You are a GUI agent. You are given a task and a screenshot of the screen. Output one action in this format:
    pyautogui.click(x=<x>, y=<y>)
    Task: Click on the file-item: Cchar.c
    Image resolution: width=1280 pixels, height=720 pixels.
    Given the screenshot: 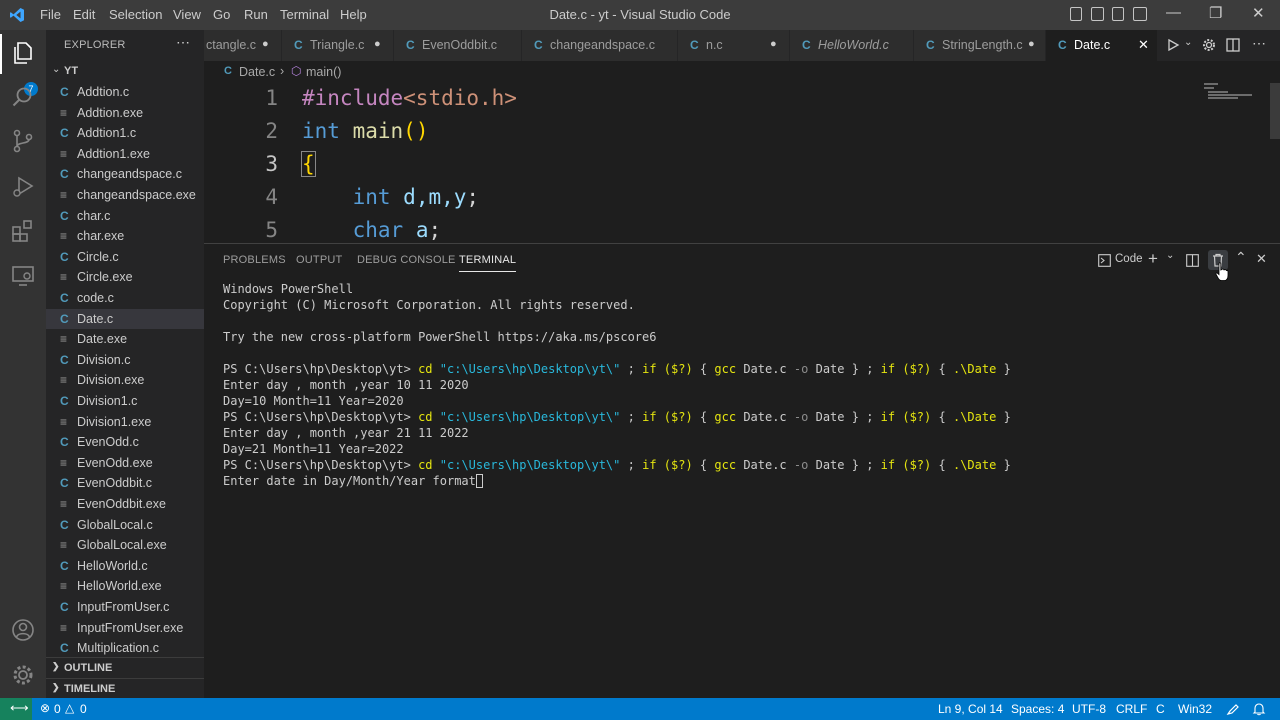 What is the action you would take?
    pyautogui.click(x=125, y=216)
    